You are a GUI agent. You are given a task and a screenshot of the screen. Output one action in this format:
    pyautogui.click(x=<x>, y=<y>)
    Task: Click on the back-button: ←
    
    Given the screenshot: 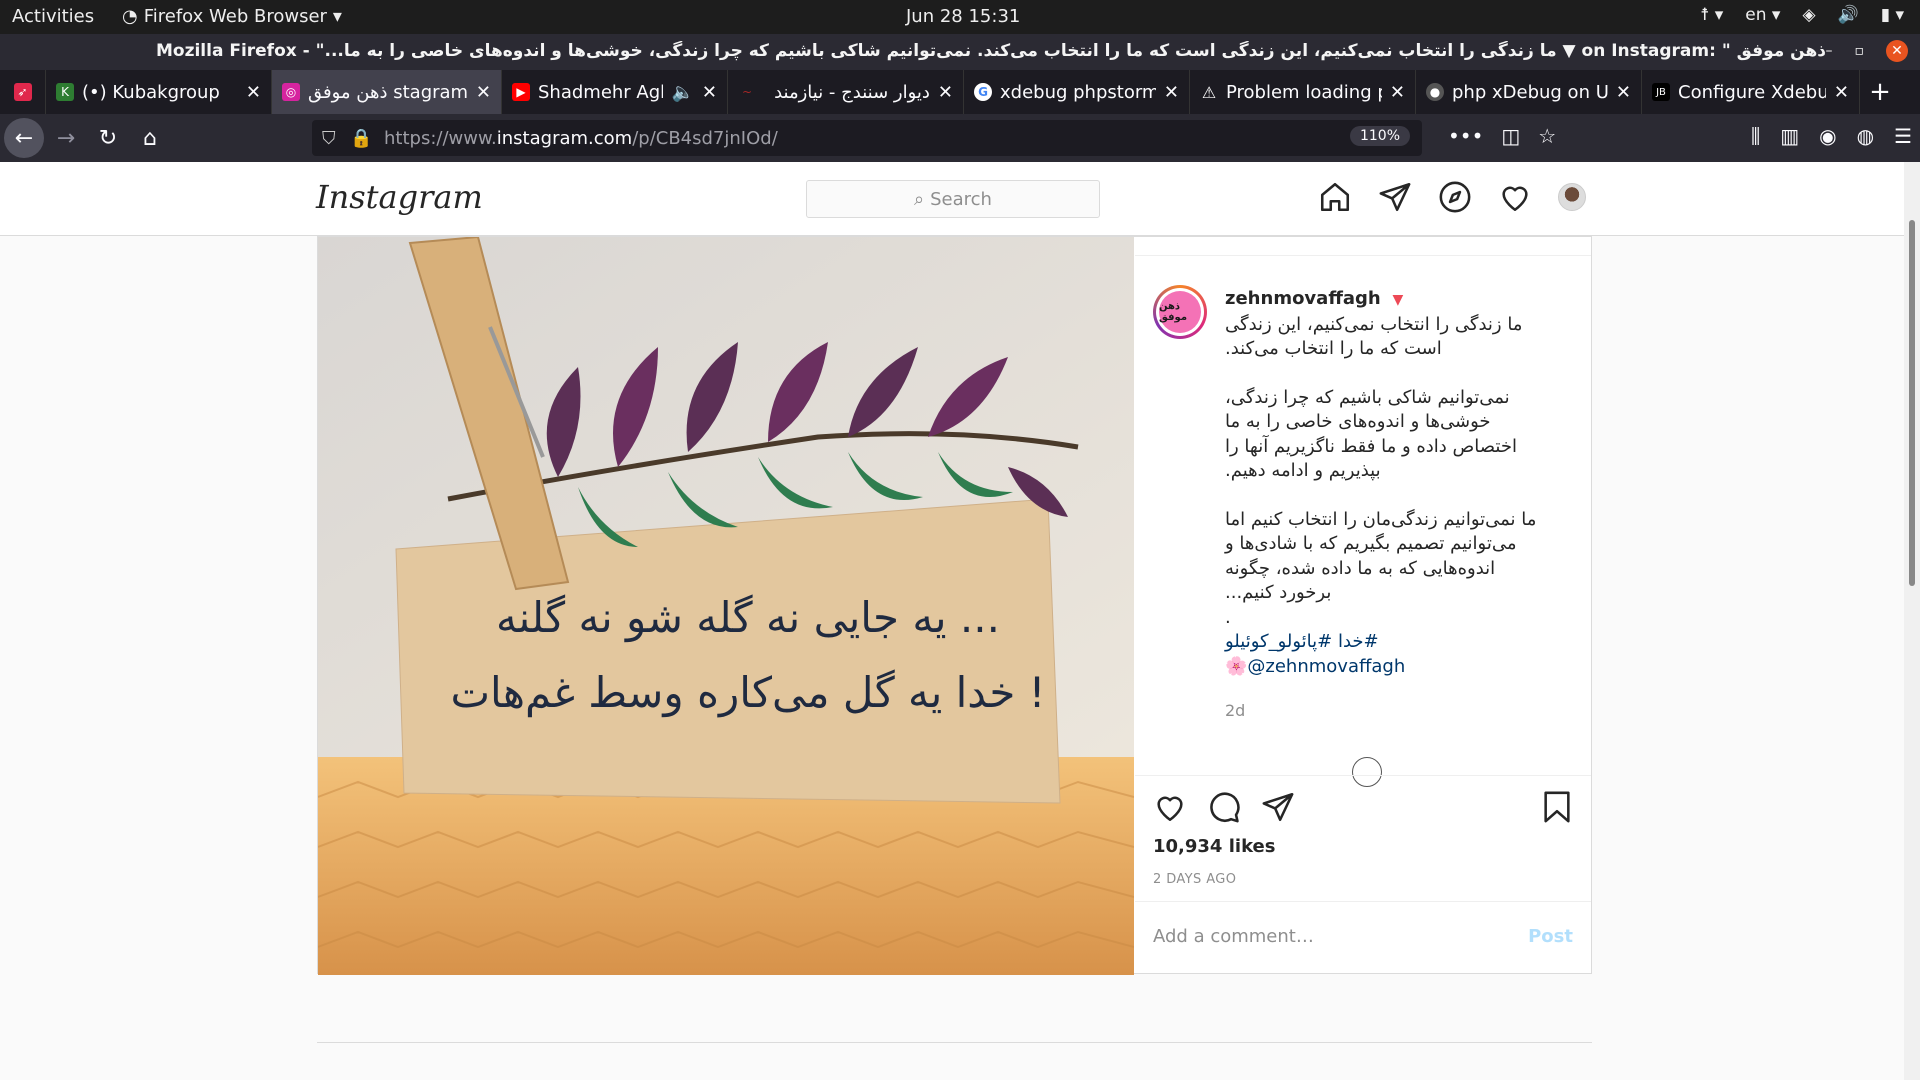 What is the action you would take?
    pyautogui.click(x=24, y=138)
    